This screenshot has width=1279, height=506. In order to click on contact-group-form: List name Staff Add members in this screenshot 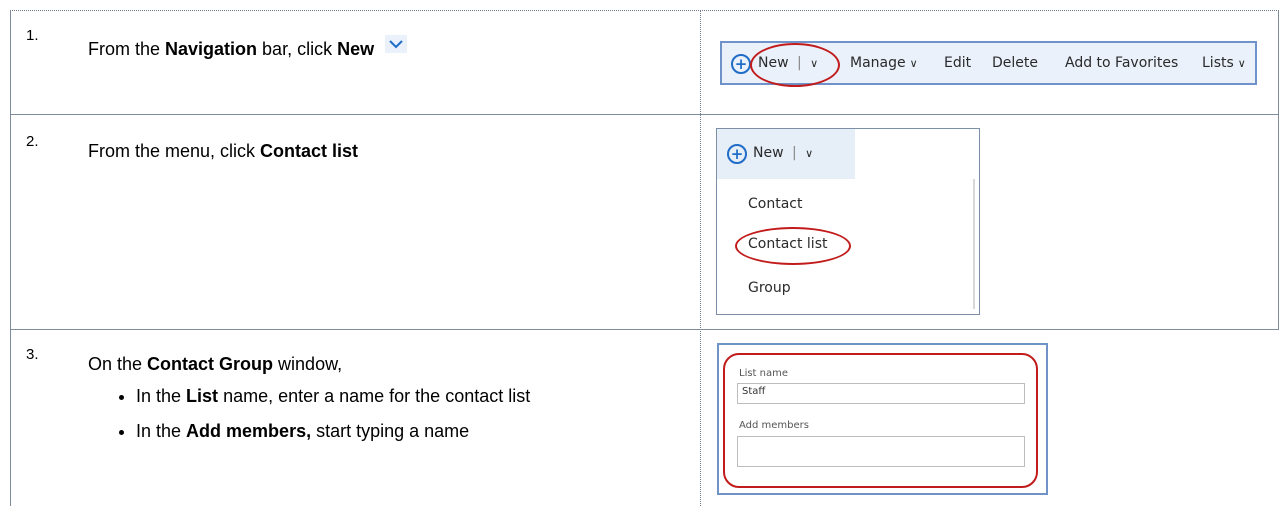, I will do `click(882, 419)`.